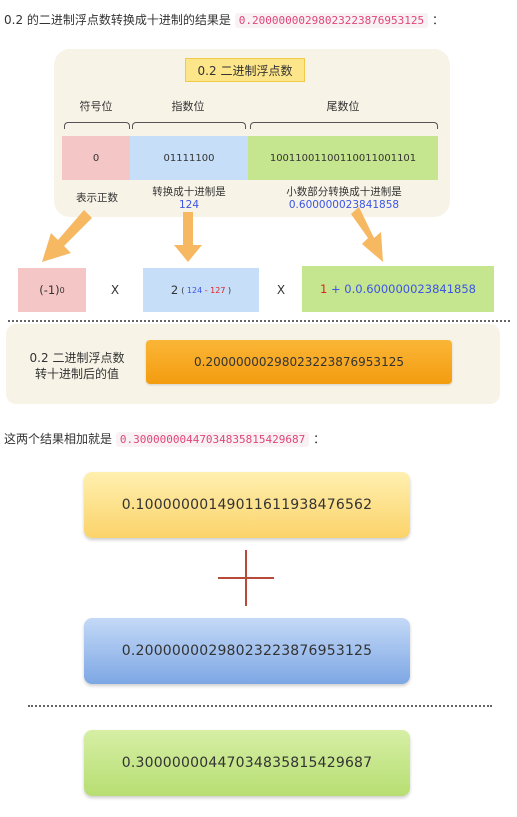  Describe the element at coordinates (247, 505) in the screenshot. I see `addend-a-box: 0.10000000149011611938476562` at that location.